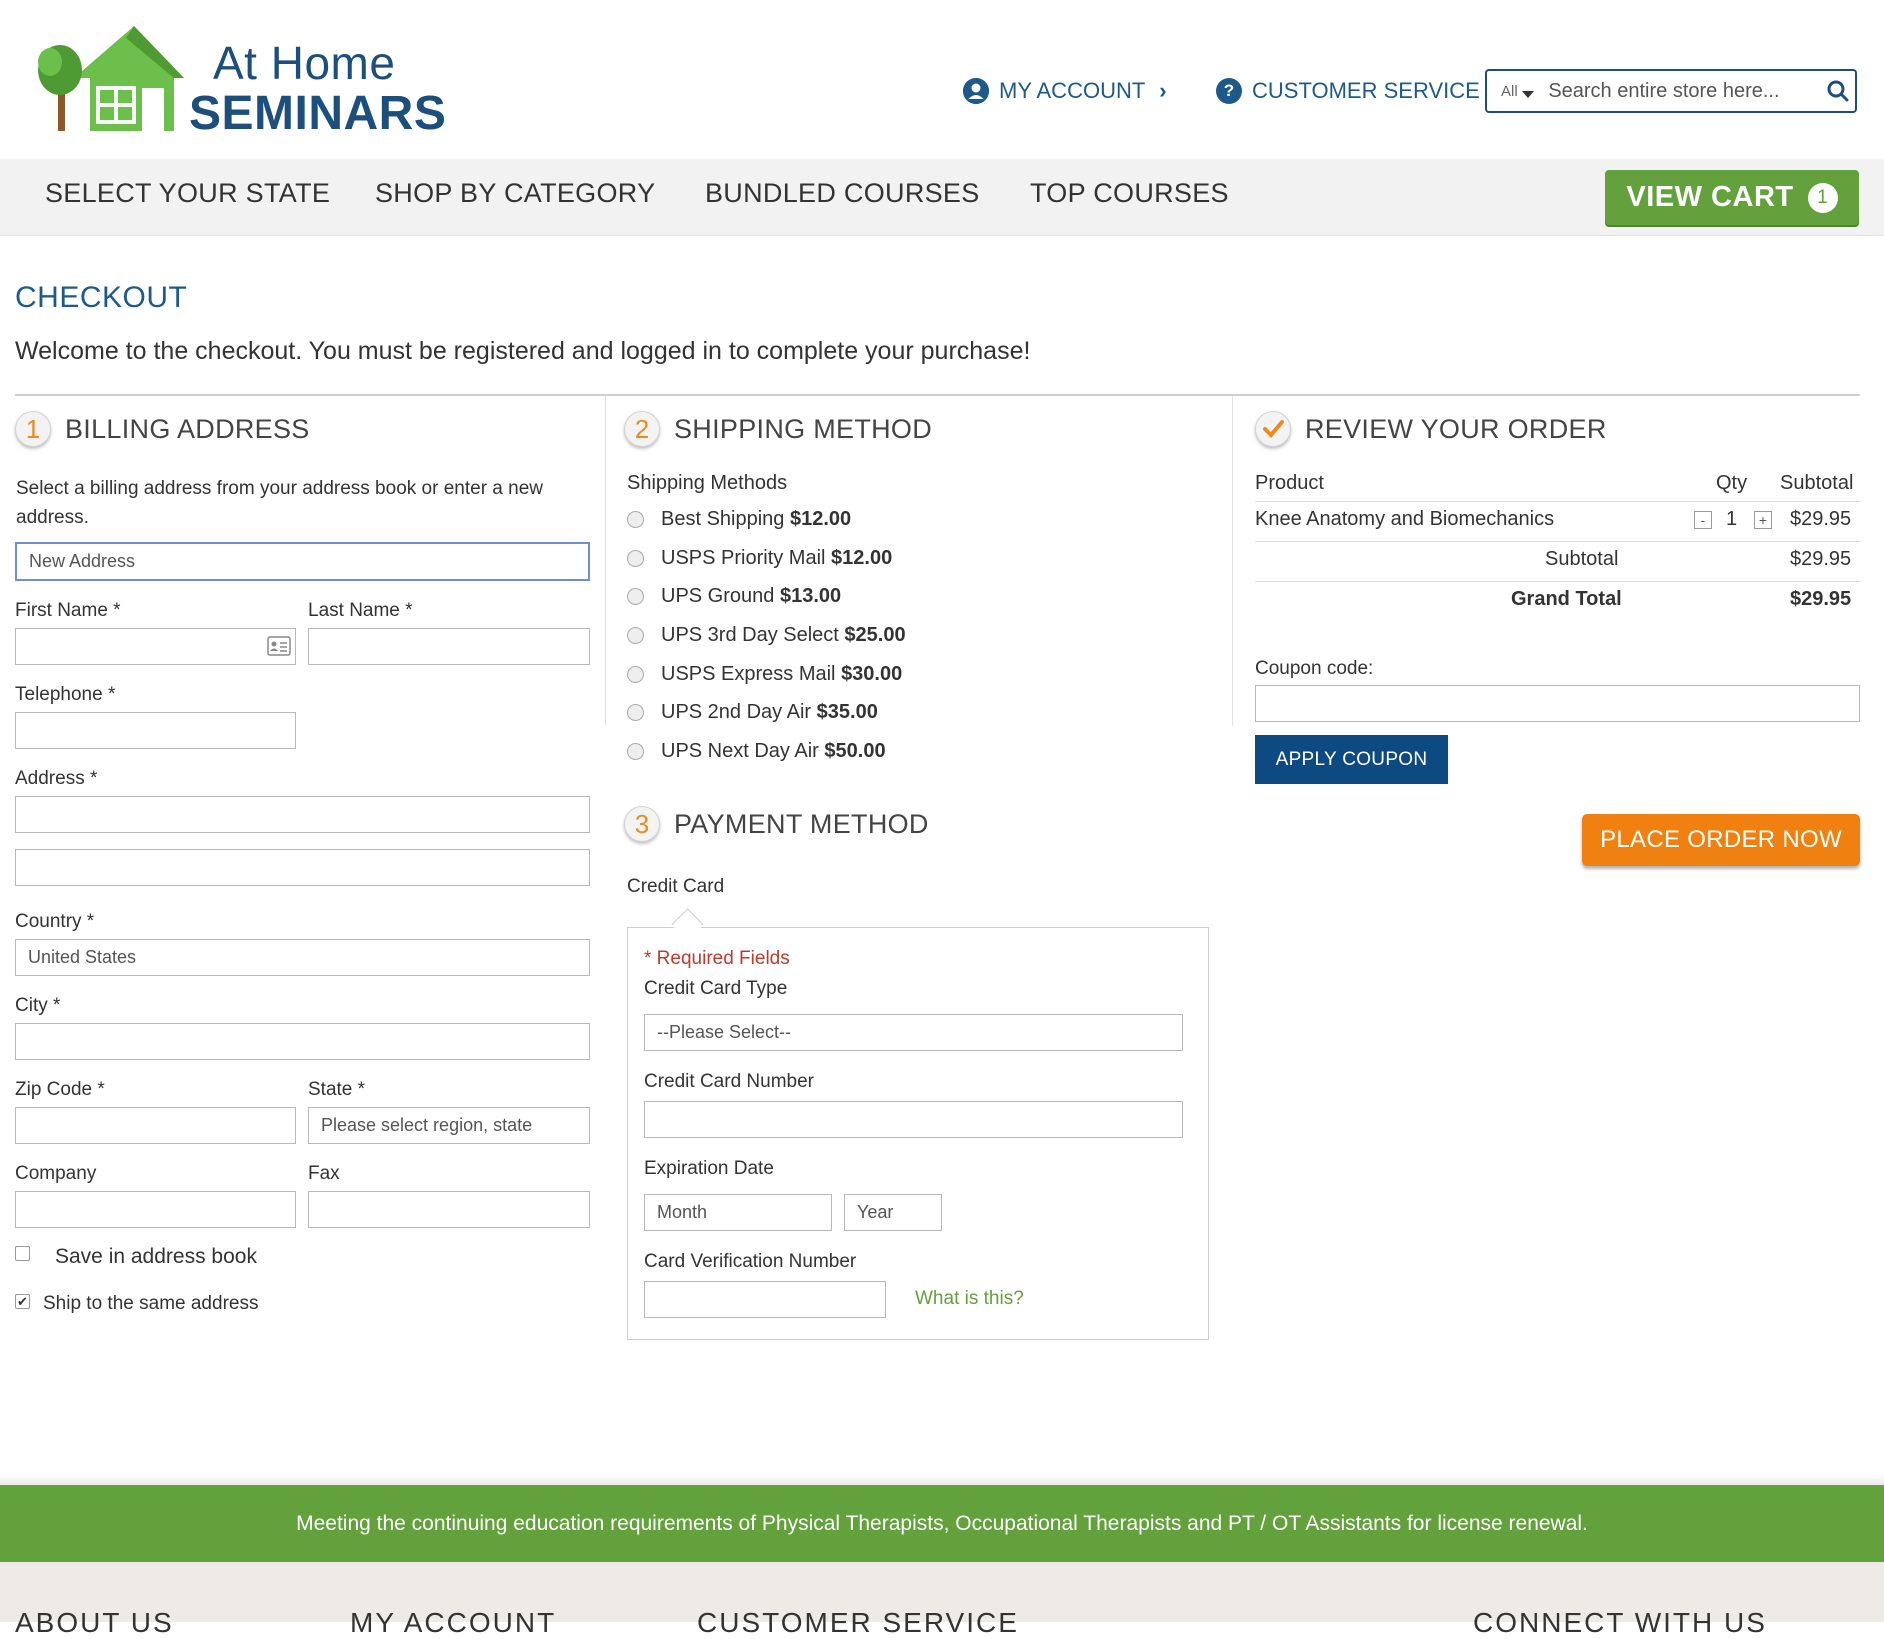  What do you see at coordinates (1289, 483) in the screenshot?
I see `col-product-header: Product` at bounding box center [1289, 483].